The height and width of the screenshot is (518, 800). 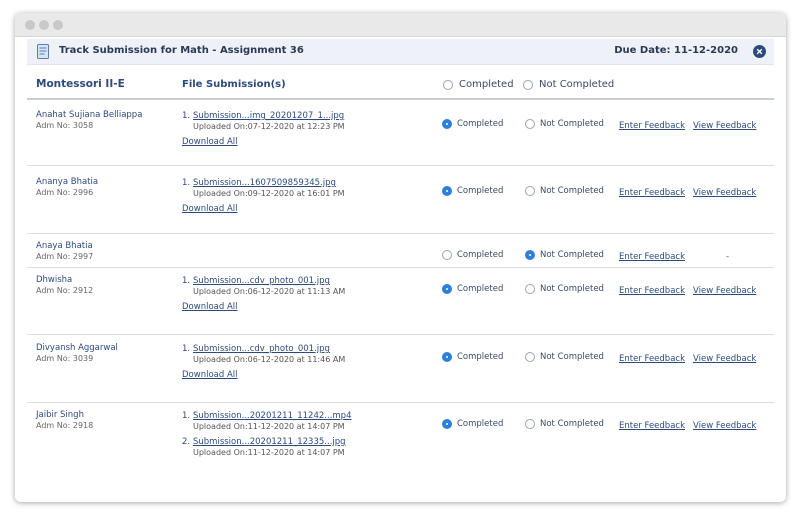 What do you see at coordinates (64, 246) in the screenshot?
I see `student-name: Anaya Bhatia` at bounding box center [64, 246].